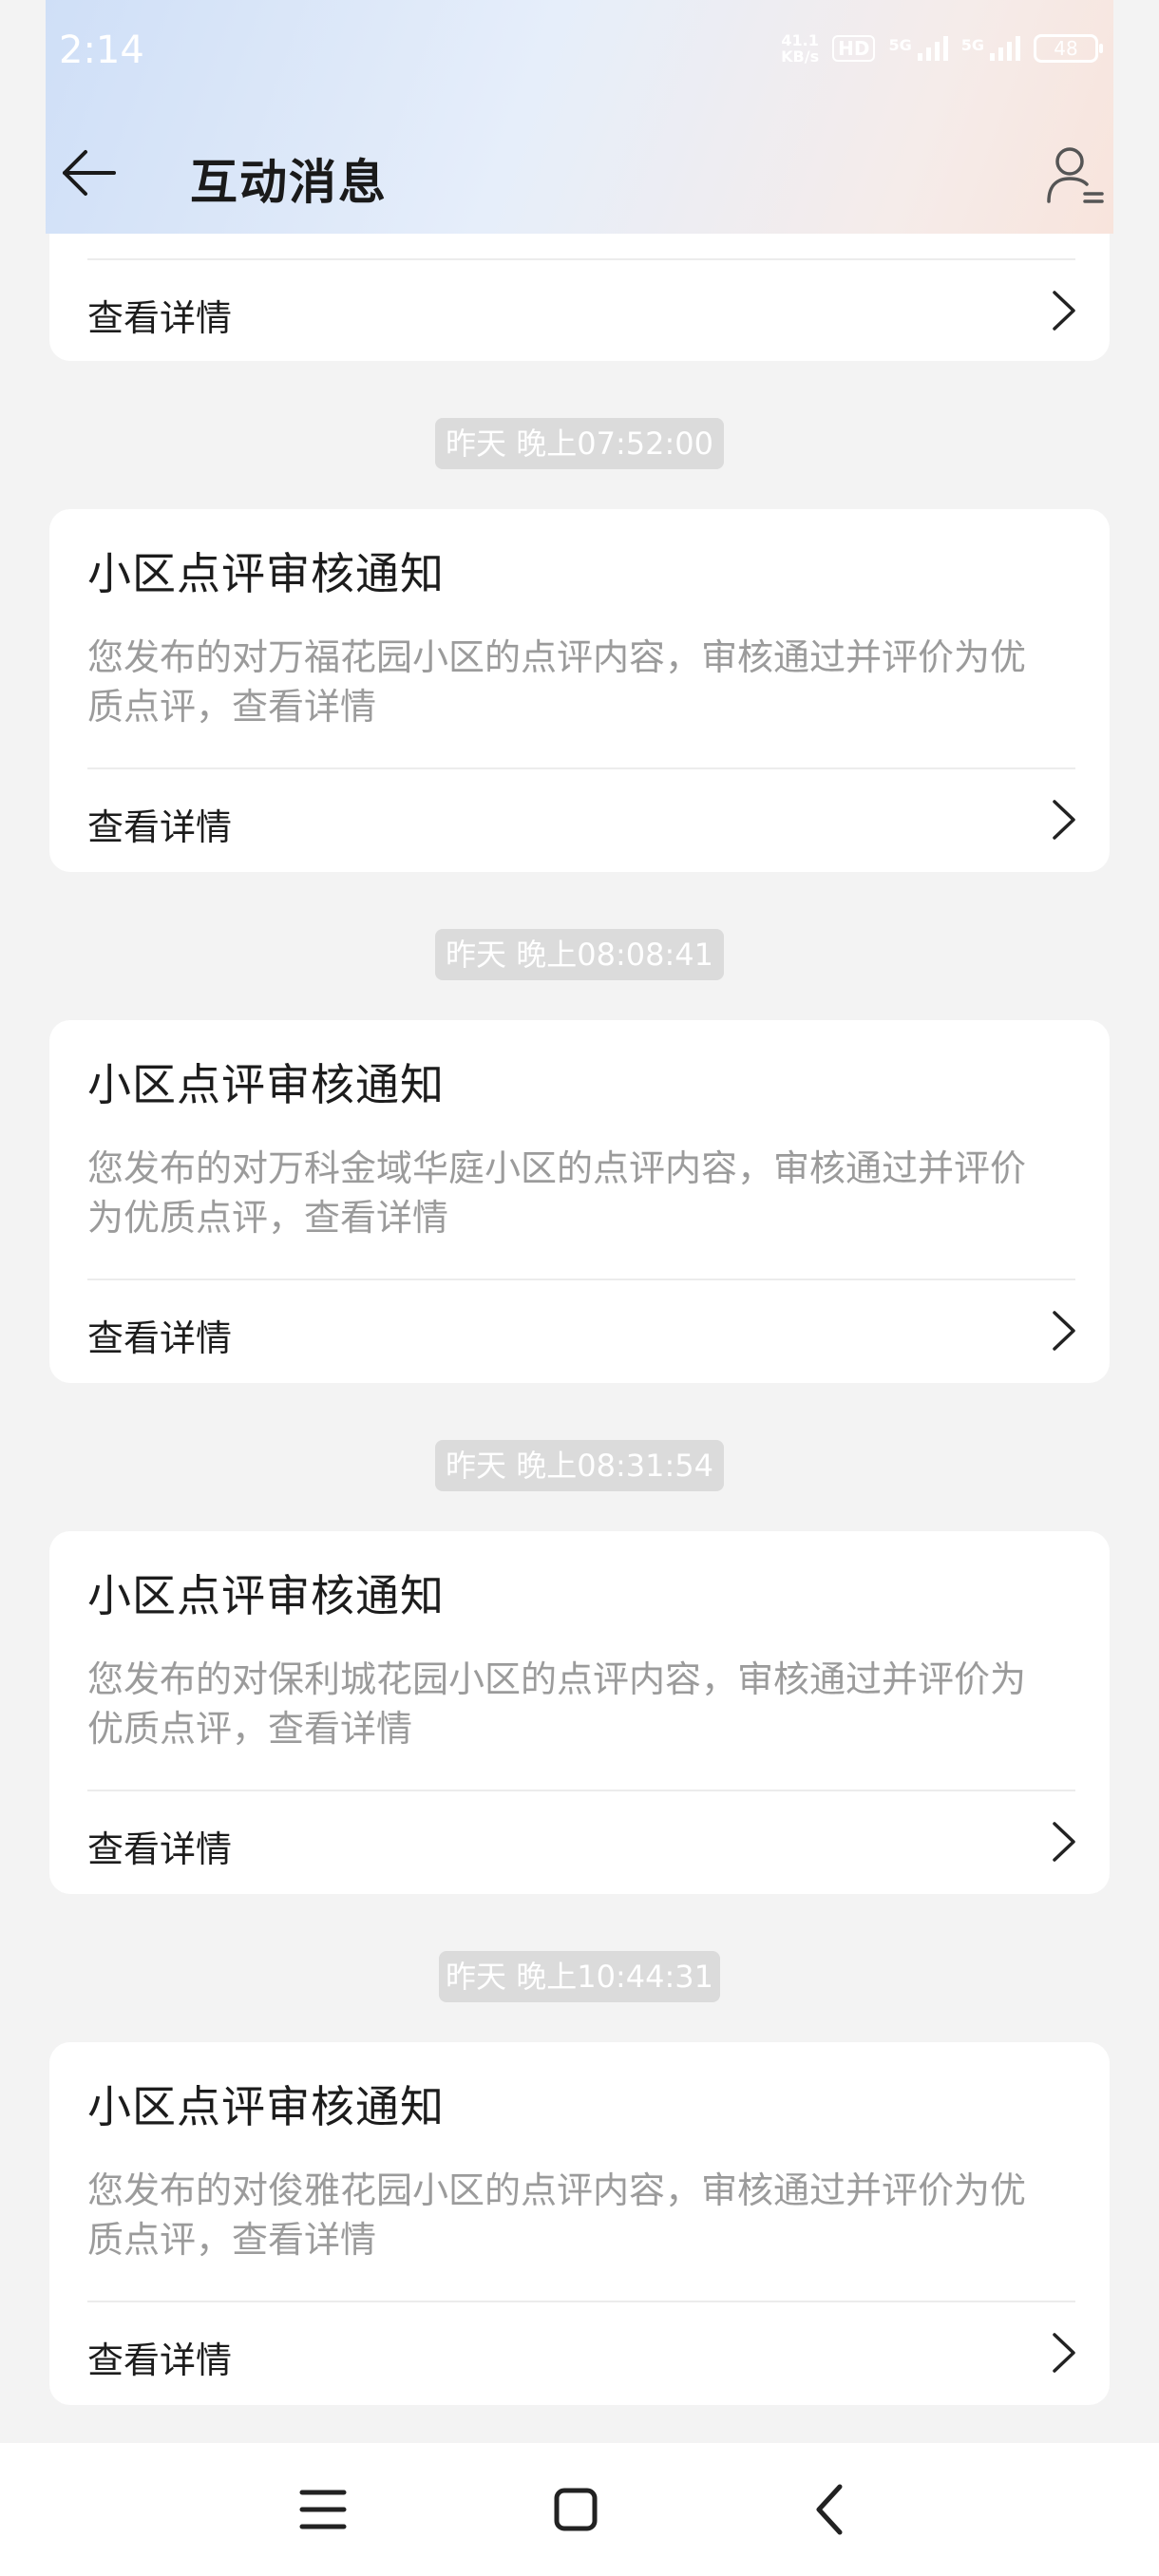  What do you see at coordinates (557, 2190) in the screenshot?
I see `message-description-line: 您发布的对俊雅花园小区的点评内容，审核通过并评价为优` at bounding box center [557, 2190].